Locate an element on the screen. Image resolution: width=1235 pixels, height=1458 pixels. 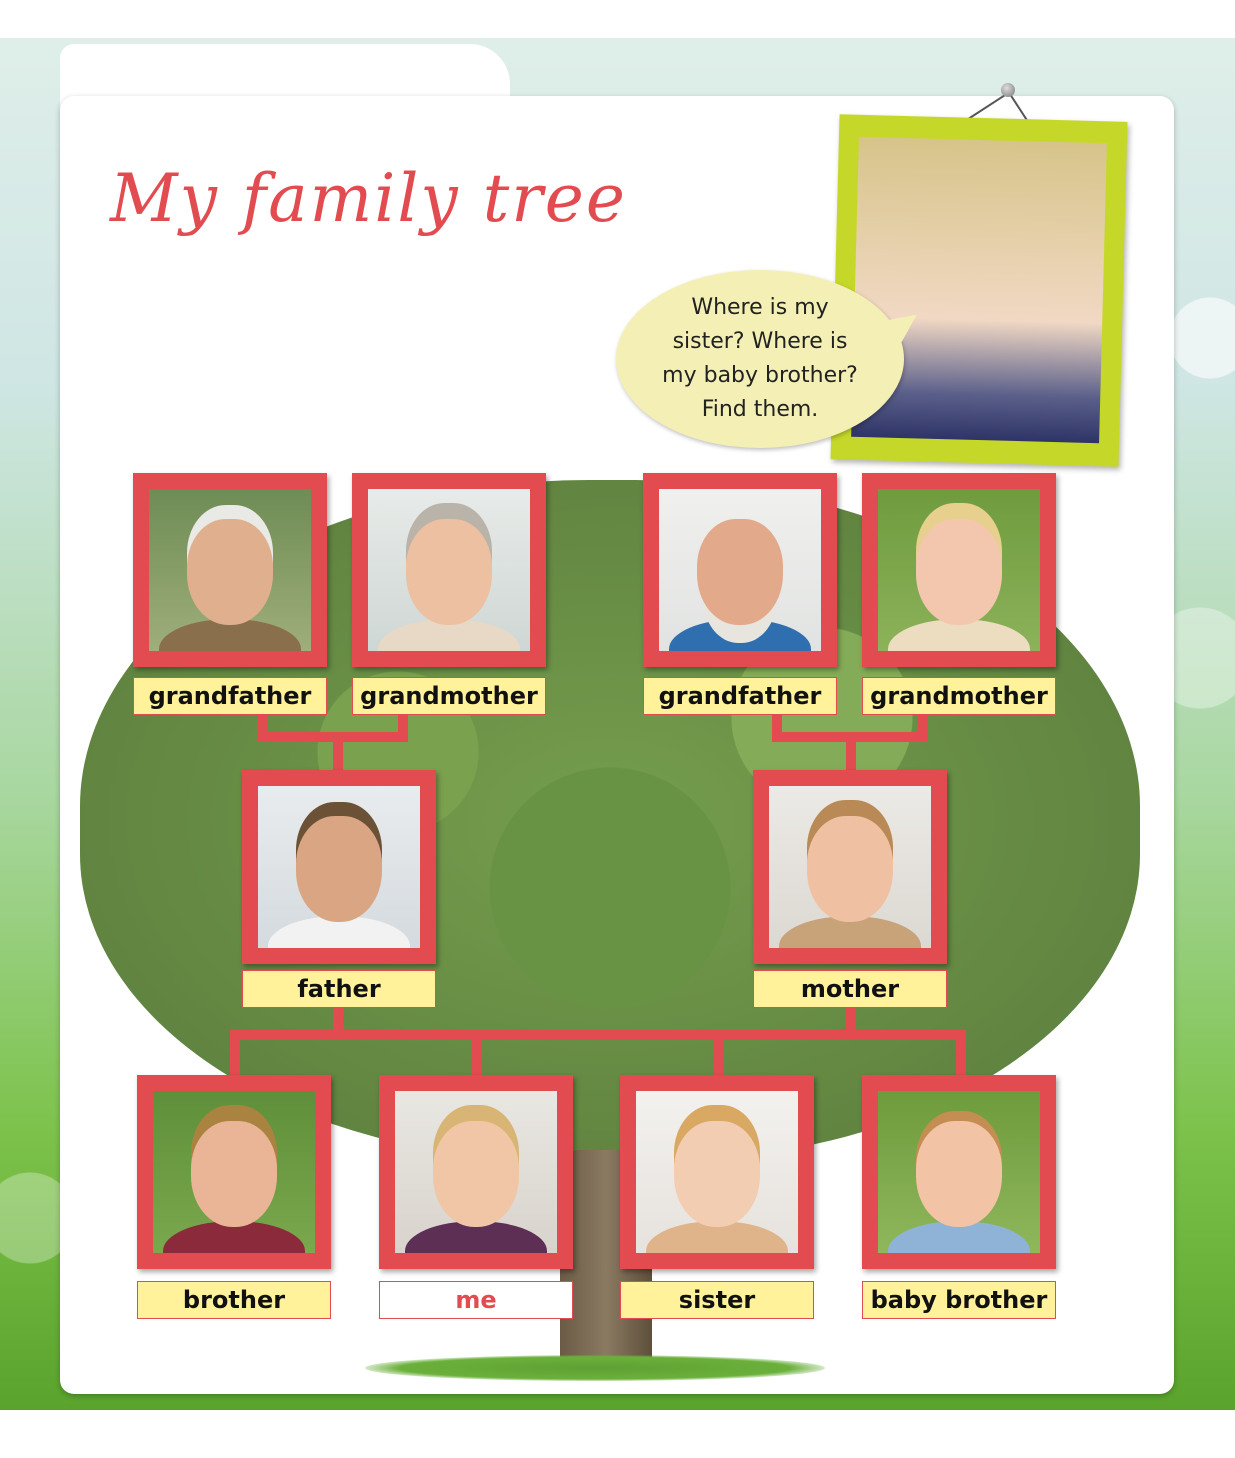
grandfather-1-photo is located at coordinates (230, 570).